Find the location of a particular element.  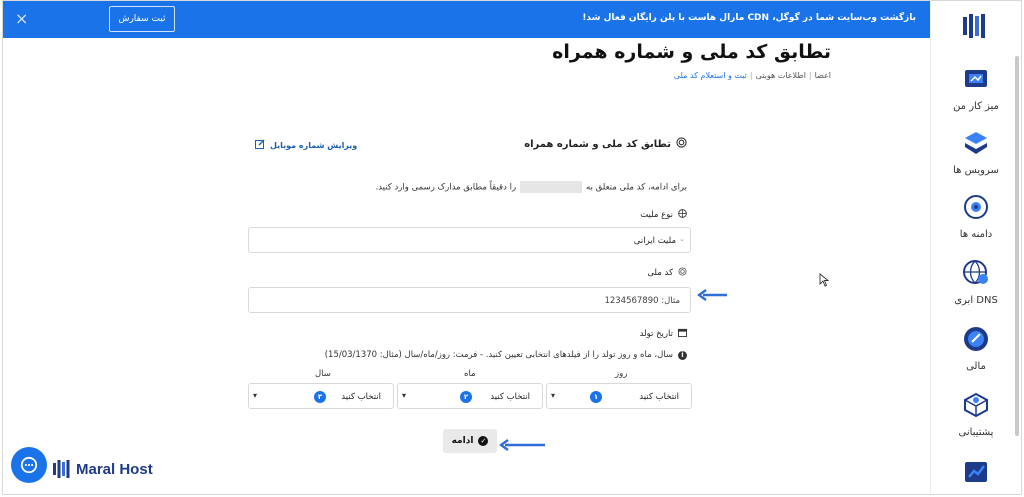

sidebar-item-support: پشتیبانی is located at coordinates (976, 414).